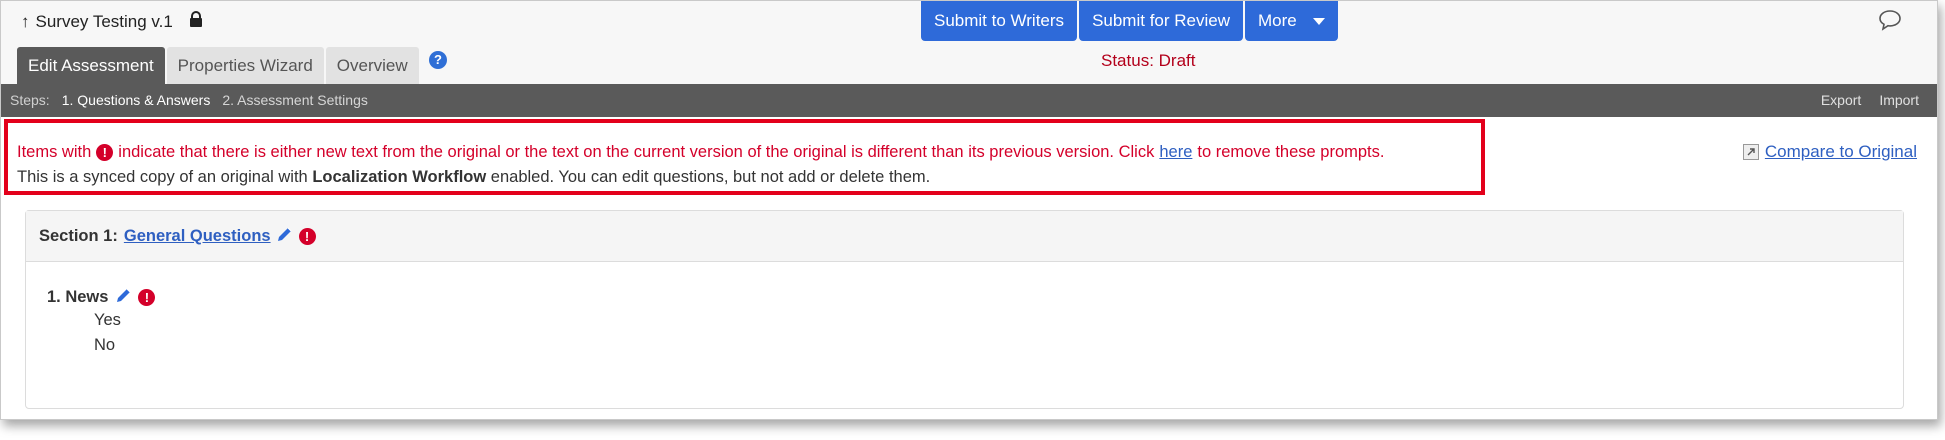 Image resolution: width=1945 pixels, height=440 pixels. Describe the element at coordinates (30, 100) in the screenshot. I see `steps-label: Steps:` at that location.